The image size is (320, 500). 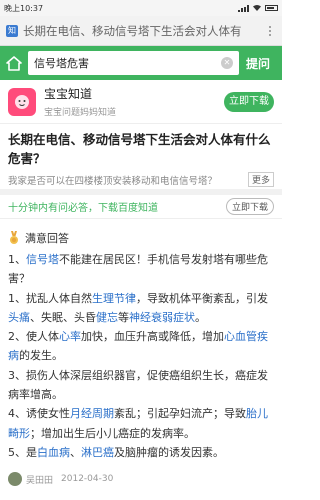 I want to click on promo-text: 十分钟内有问必答，下载百度知道, so click(x=117, y=206).